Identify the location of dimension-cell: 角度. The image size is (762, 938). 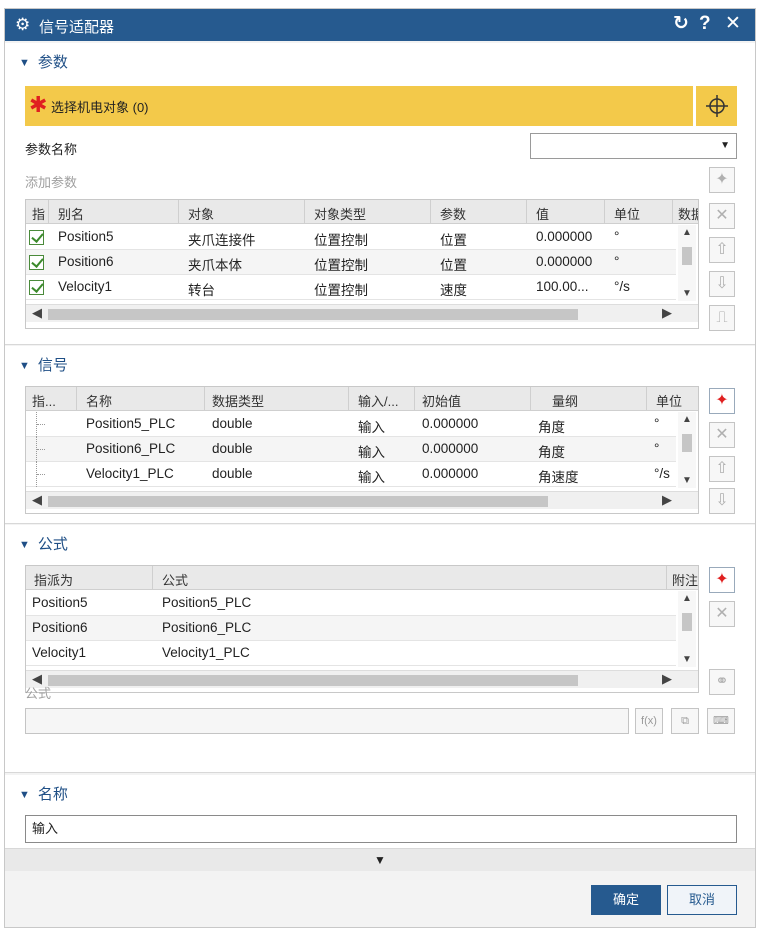
(551, 427).